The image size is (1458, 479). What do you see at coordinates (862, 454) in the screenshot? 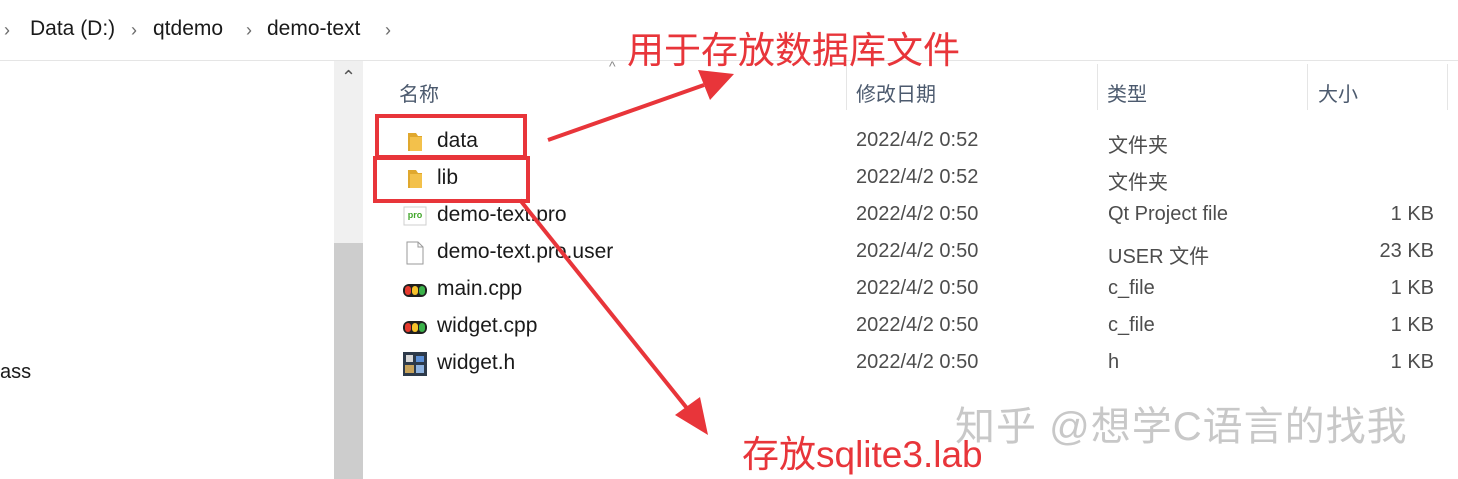
I see `annotation-text-bottom: 存放sqlite3.lab` at bounding box center [862, 454].